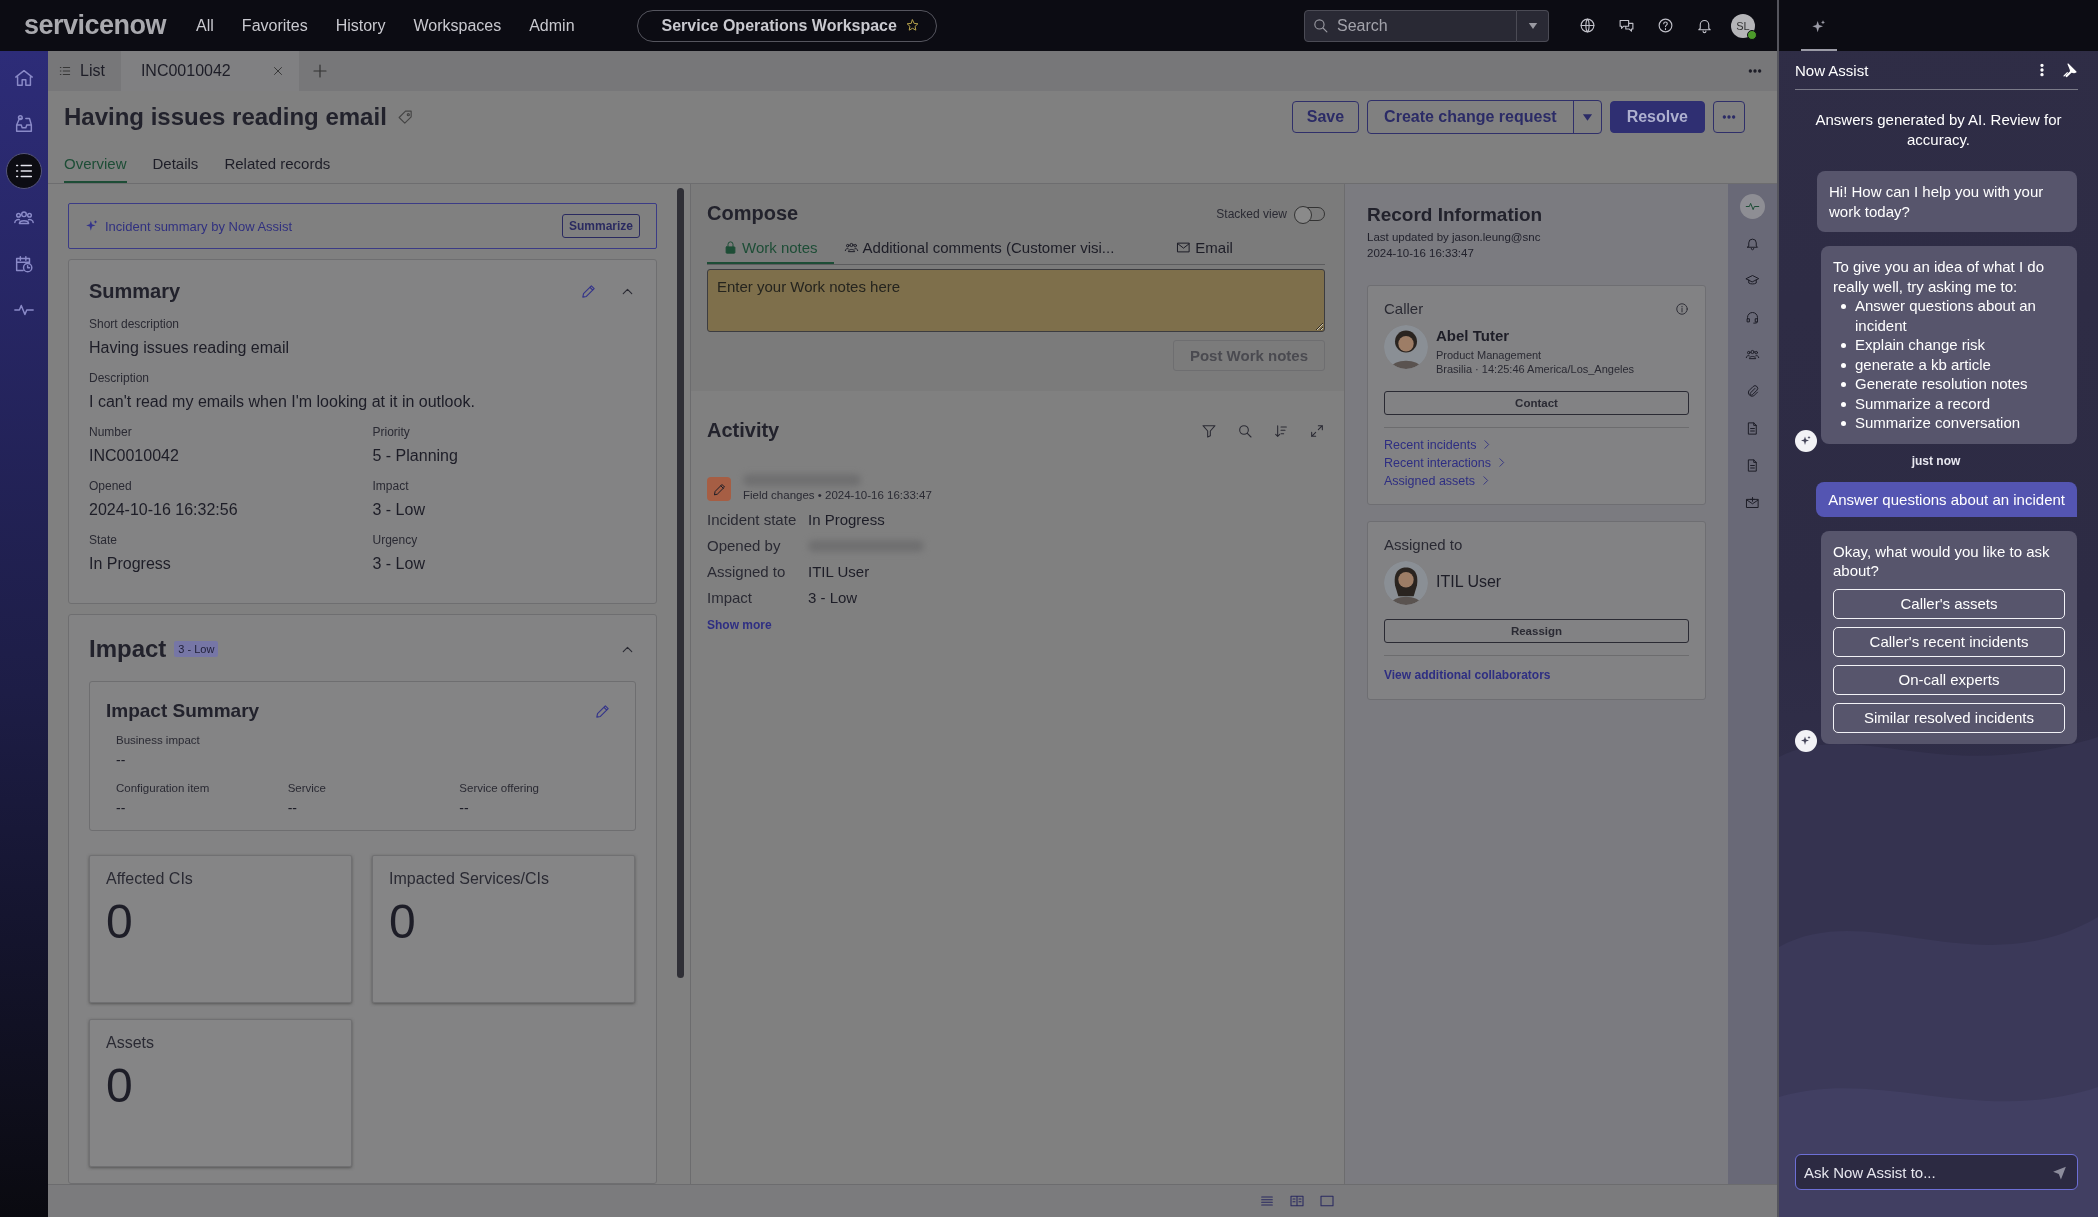  What do you see at coordinates (130, 564) in the screenshot?
I see `field-value: In Progress` at bounding box center [130, 564].